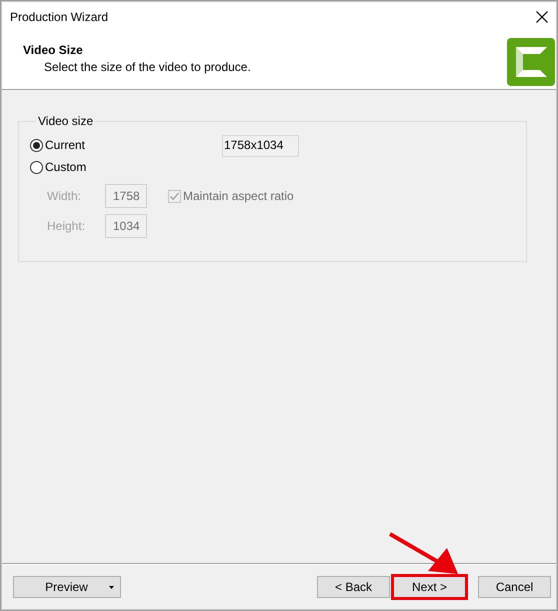 The image size is (558, 611). Describe the element at coordinates (66, 226) in the screenshot. I see `field-label: Height:` at that location.